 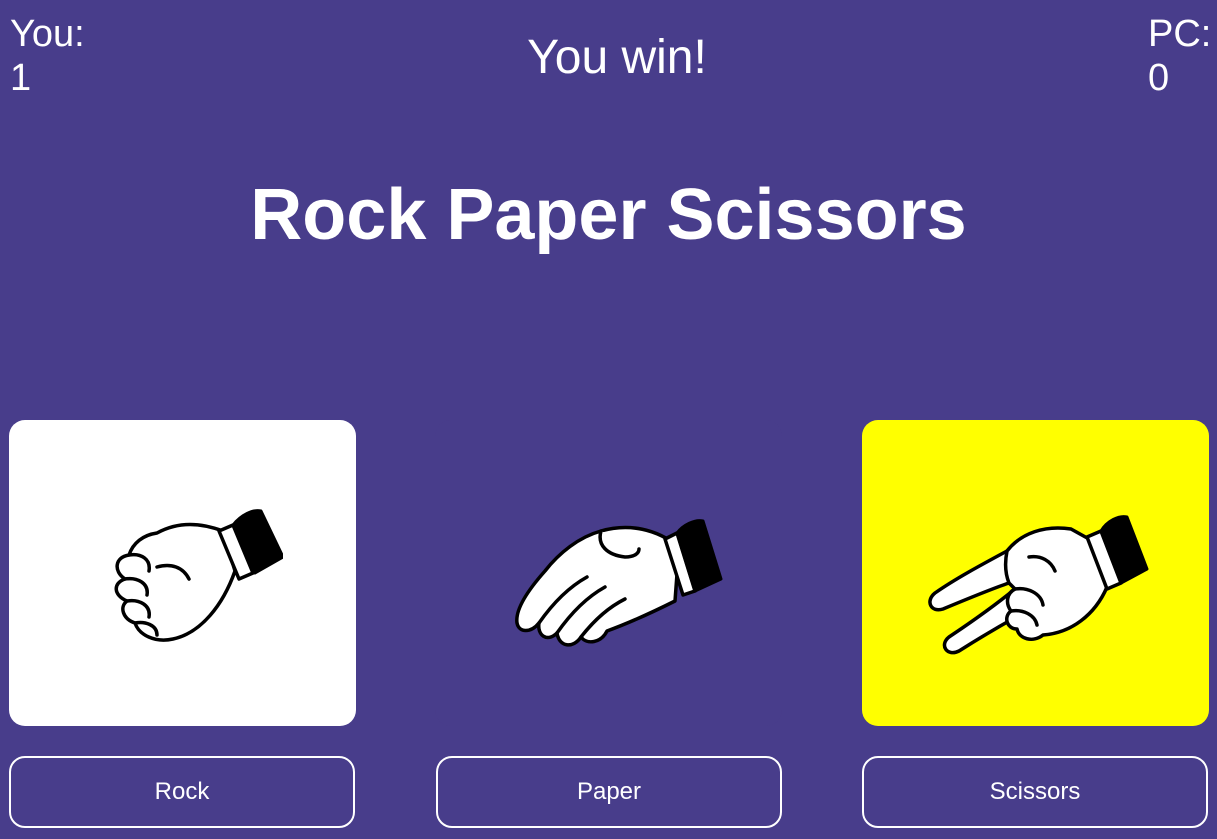 I want to click on scissors-card, so click(x=1035, y=573).